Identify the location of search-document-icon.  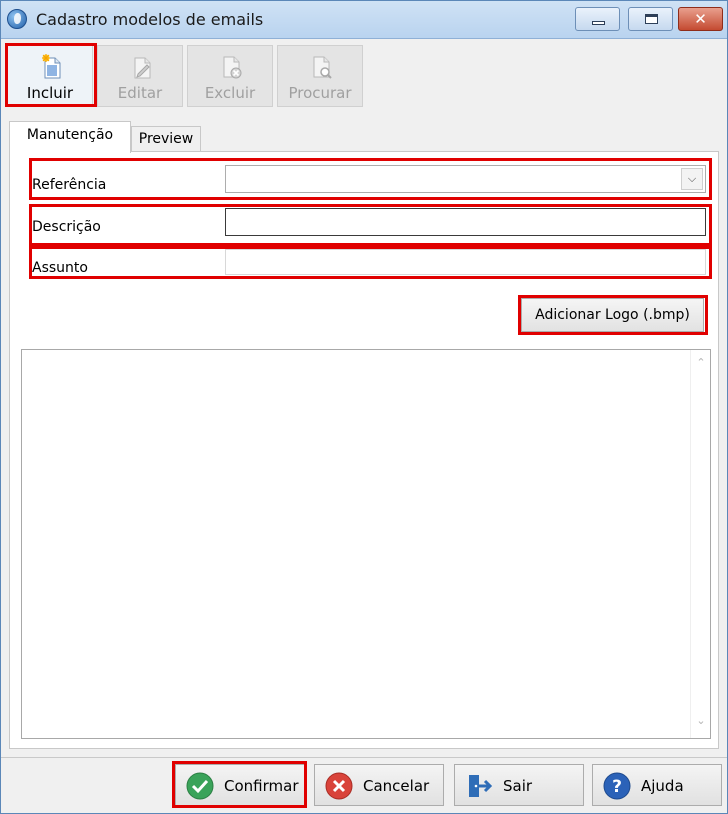
(322, 67).